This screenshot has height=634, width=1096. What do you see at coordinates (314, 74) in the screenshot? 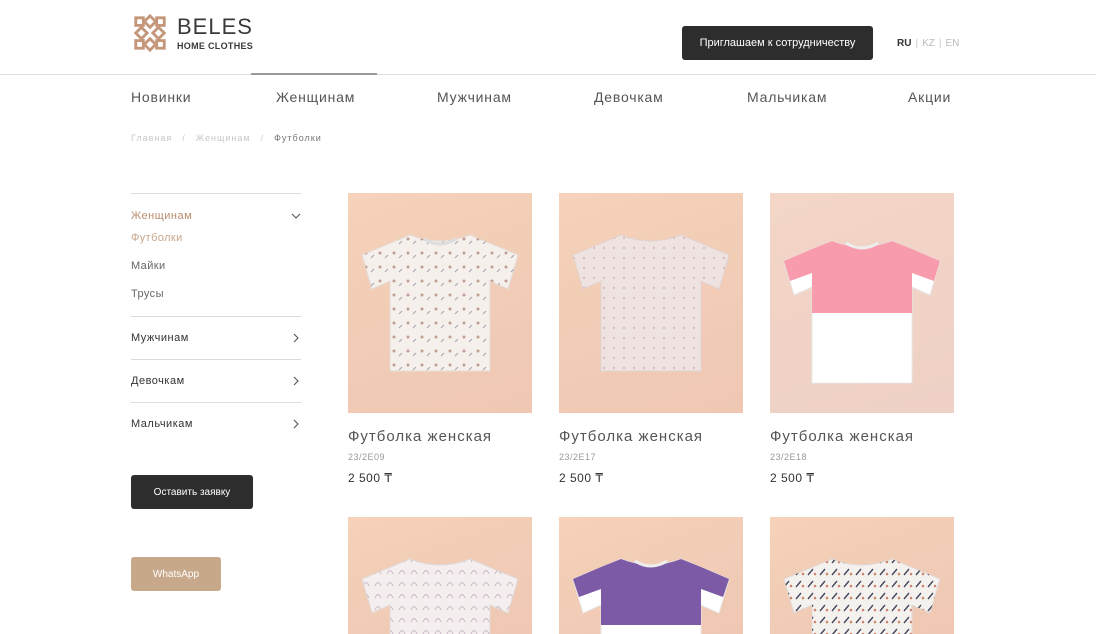
I see `nav-active-indicator` at bounding box center [314, 74].